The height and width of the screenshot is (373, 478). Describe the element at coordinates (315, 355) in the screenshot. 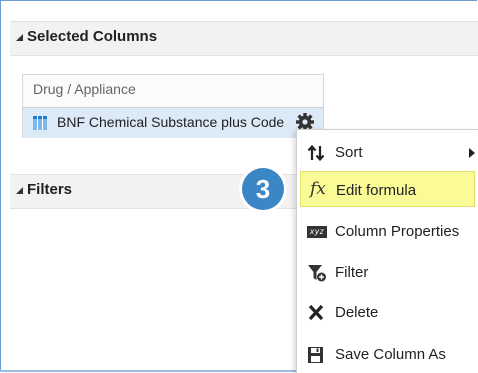

I see `save-icon` at that location.